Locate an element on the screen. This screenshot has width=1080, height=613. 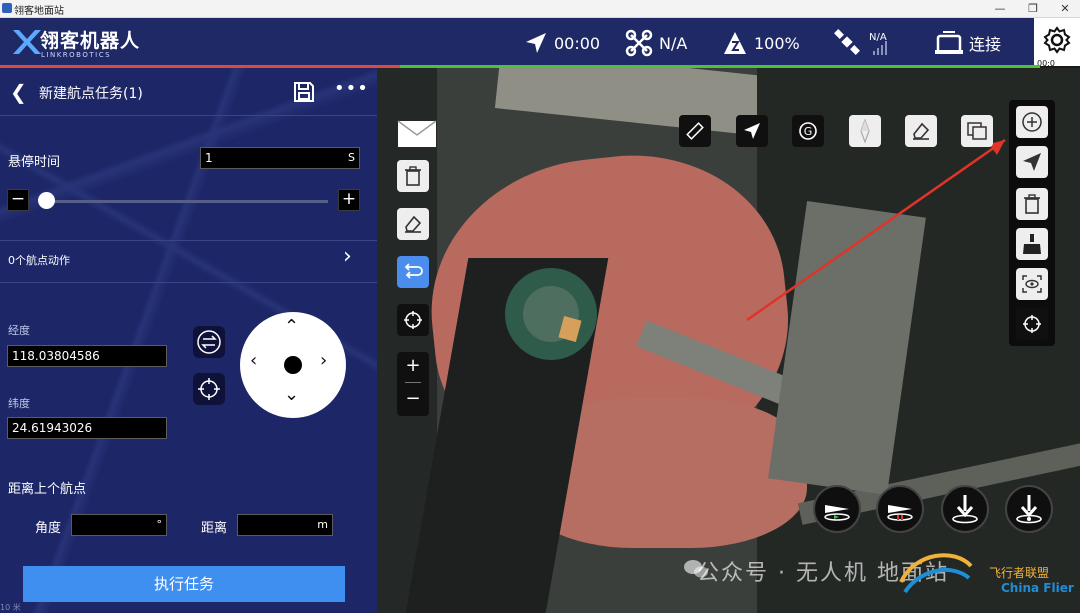
route-loop-icon is located at coordinates (413, 271).